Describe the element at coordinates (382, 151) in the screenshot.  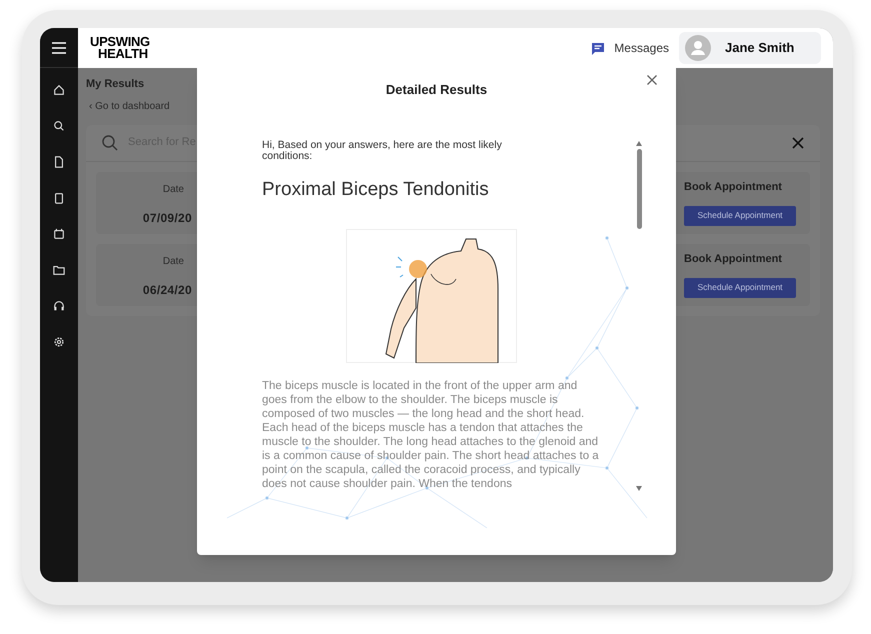
I see `intro-text: Hi, Based on your answers, here are the most likely conditions:` at that location.